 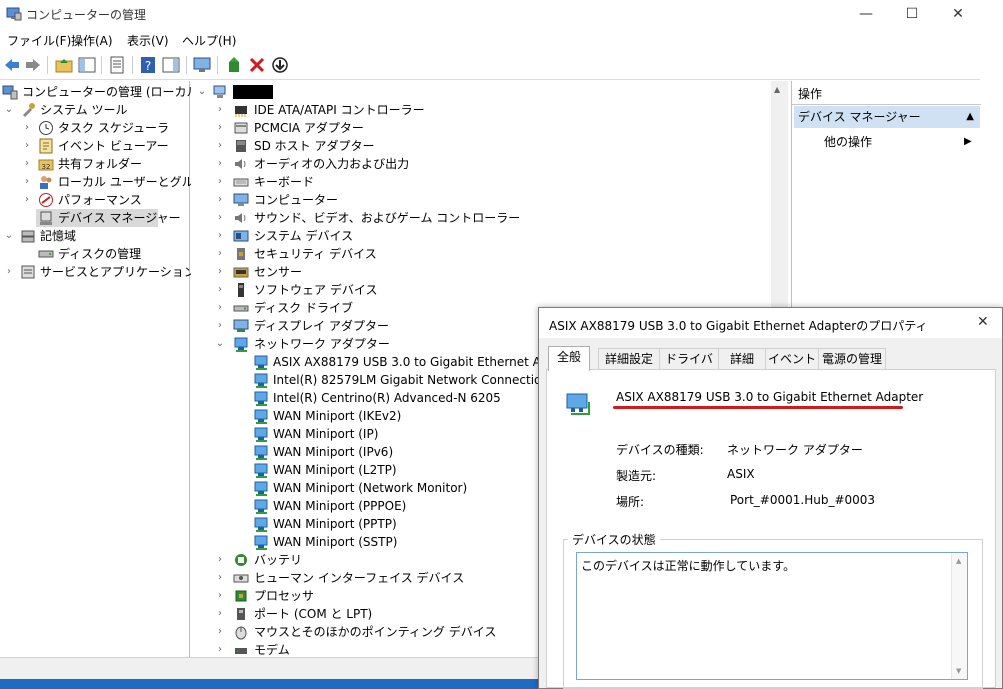 What do you see at coordinates (202, 65) in the screenshot?
I see `monitor-icon` at bounding box center [202, 65].